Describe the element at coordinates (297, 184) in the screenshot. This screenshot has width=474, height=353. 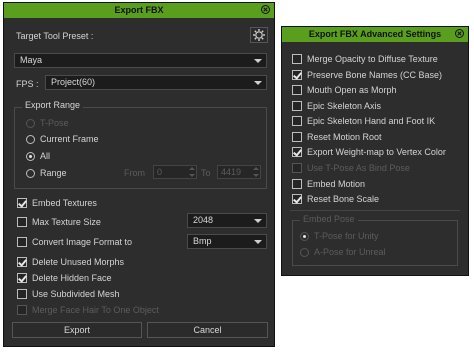
I see `embed-motion-checkbox` at that location.